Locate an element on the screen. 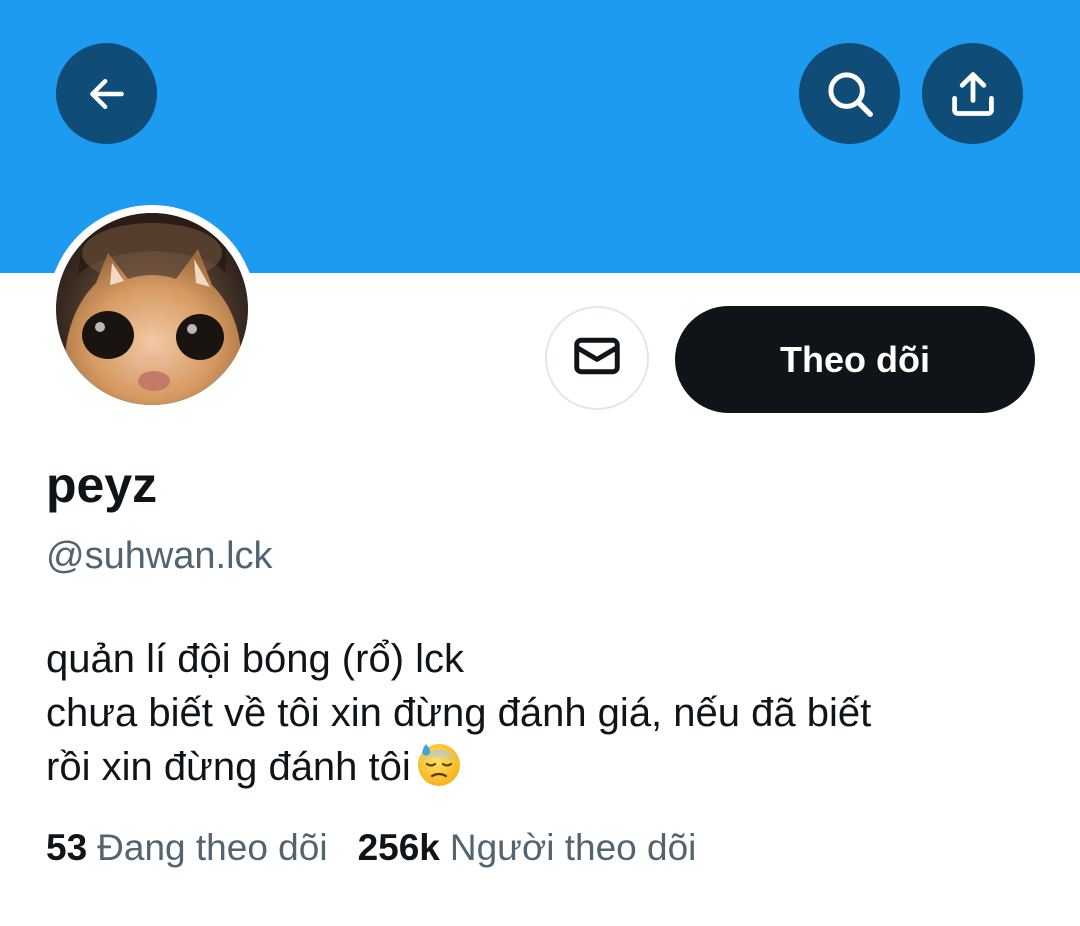 The height and width of the screenshot is (926, 1080). display-name: peyz is located at coordinates (102, 485).